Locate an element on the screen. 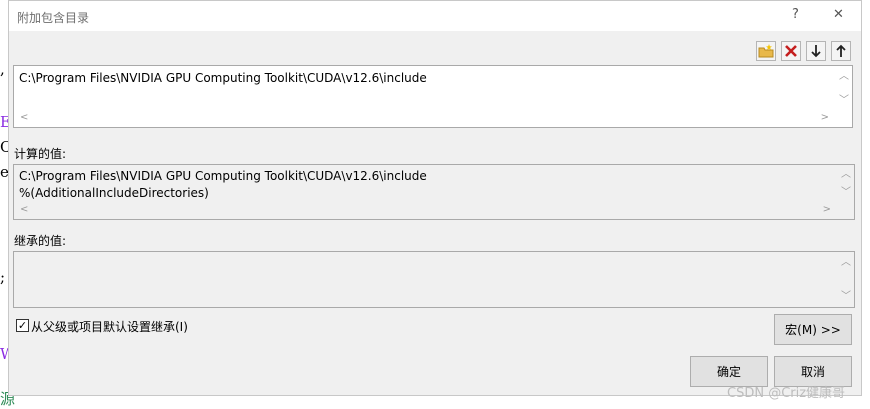 This screenshot has height=409, width=870. title-bar: 附加包含目录 ? ✕ is located at coordinates (435, 16).